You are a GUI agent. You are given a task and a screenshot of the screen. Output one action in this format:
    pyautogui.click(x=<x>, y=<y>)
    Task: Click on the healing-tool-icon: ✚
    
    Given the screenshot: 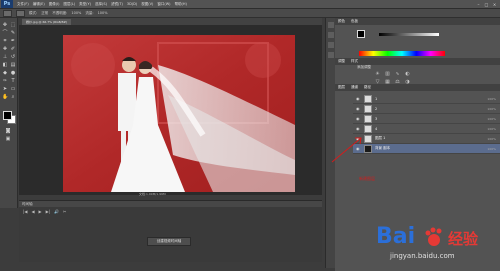 What is the action you would take?
    pyautogui.click(x=5, y=49)
    